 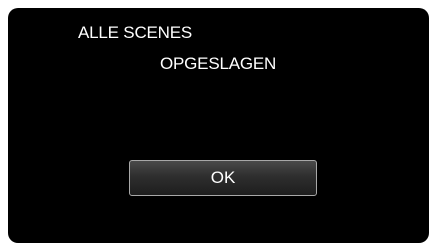 I want to click on message-line-2: OPGESLAGEN, so click(x=218, y=63).